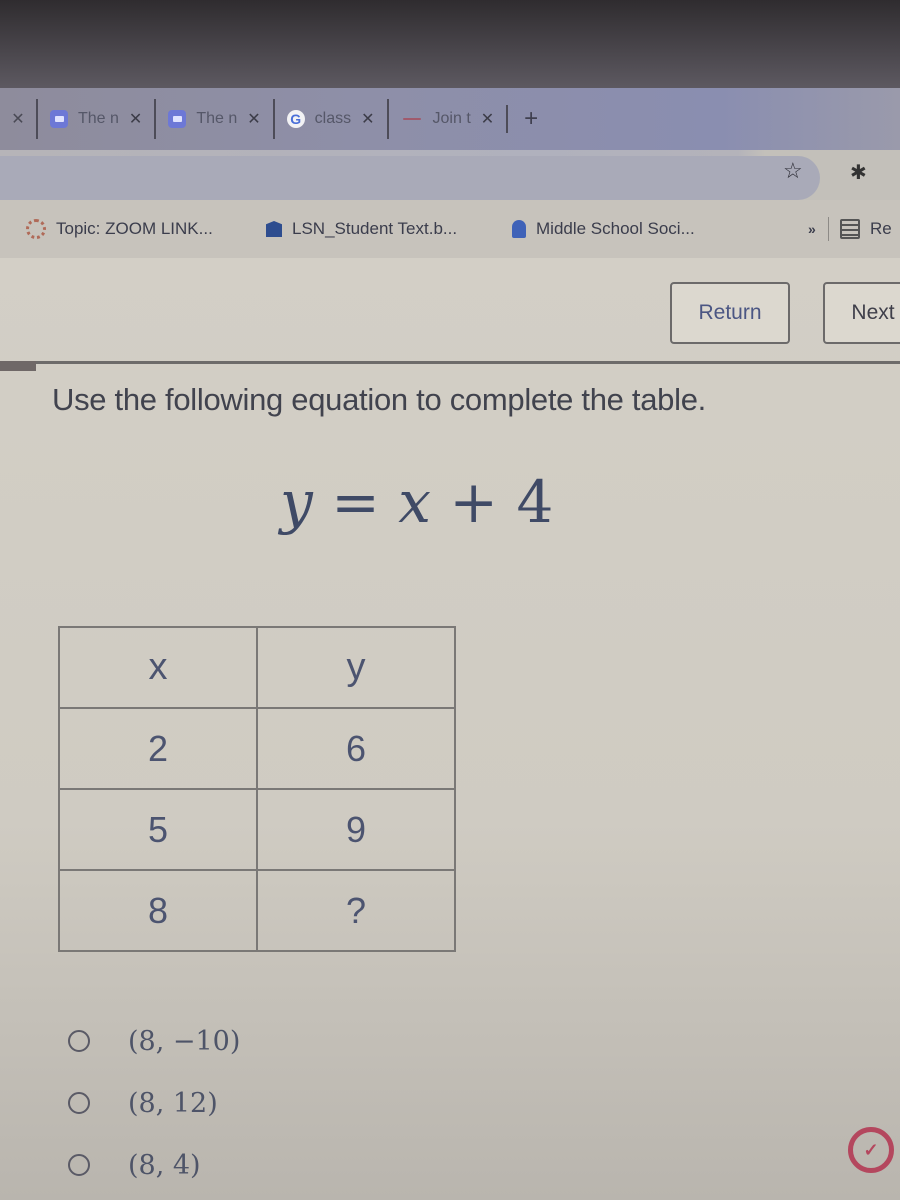 The height and width of the screenshot is (1200, 900). I want to click on table-row: 8 ?, so click(257, 910).